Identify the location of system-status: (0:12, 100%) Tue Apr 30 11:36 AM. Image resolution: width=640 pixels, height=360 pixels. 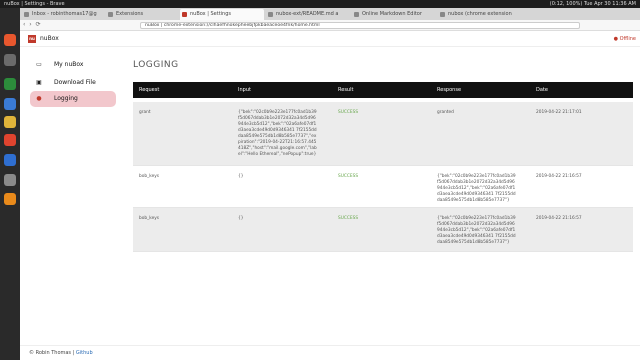
(592, 4).